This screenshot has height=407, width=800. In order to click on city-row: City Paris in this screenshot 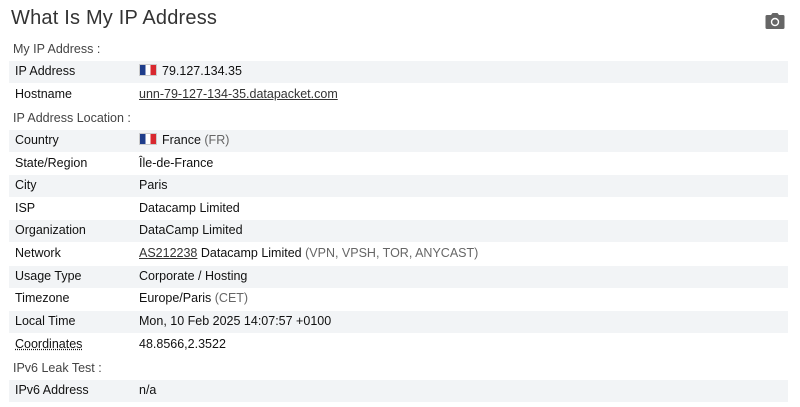, I will do `click(398, 186)`.